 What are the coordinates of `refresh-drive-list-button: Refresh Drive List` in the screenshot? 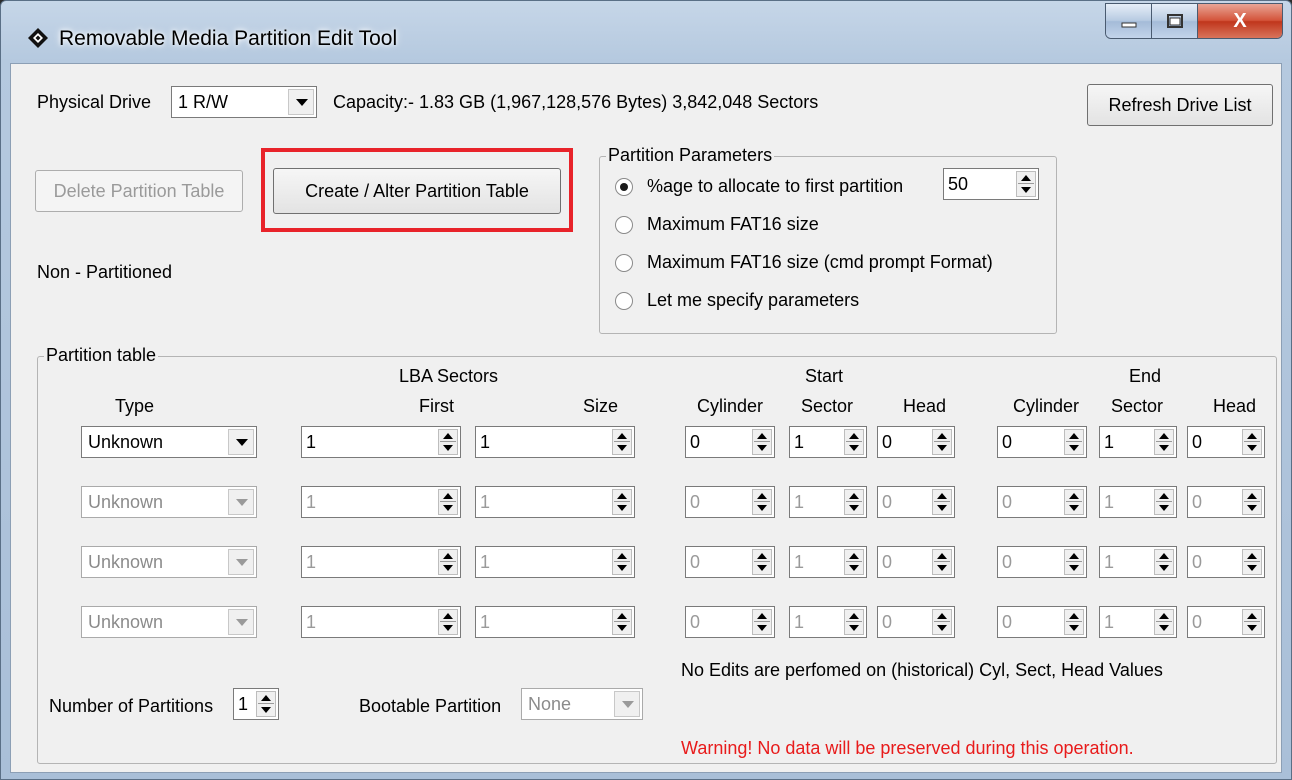 It's located at (1180, 105).